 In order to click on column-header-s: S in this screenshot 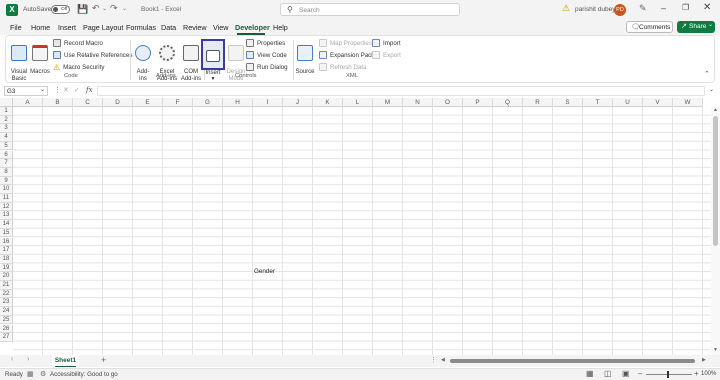, I will do `click(568, 102)`.